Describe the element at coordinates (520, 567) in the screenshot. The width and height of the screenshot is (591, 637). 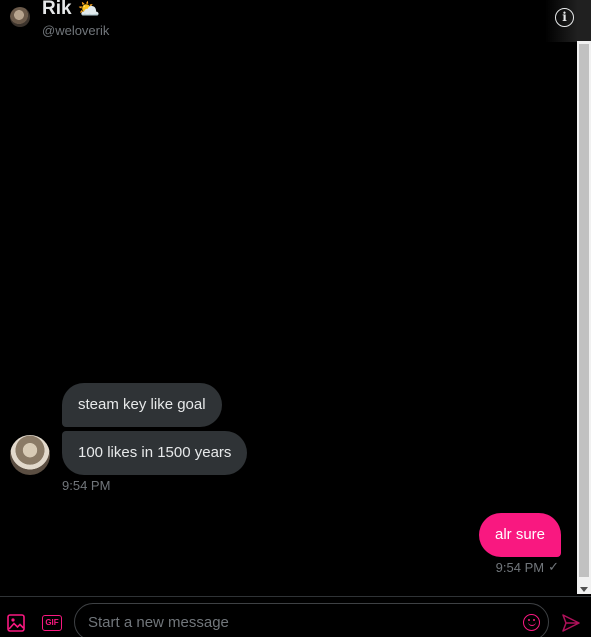
I see `outgoing-message-timestamp: 9:54 PM` at that location.